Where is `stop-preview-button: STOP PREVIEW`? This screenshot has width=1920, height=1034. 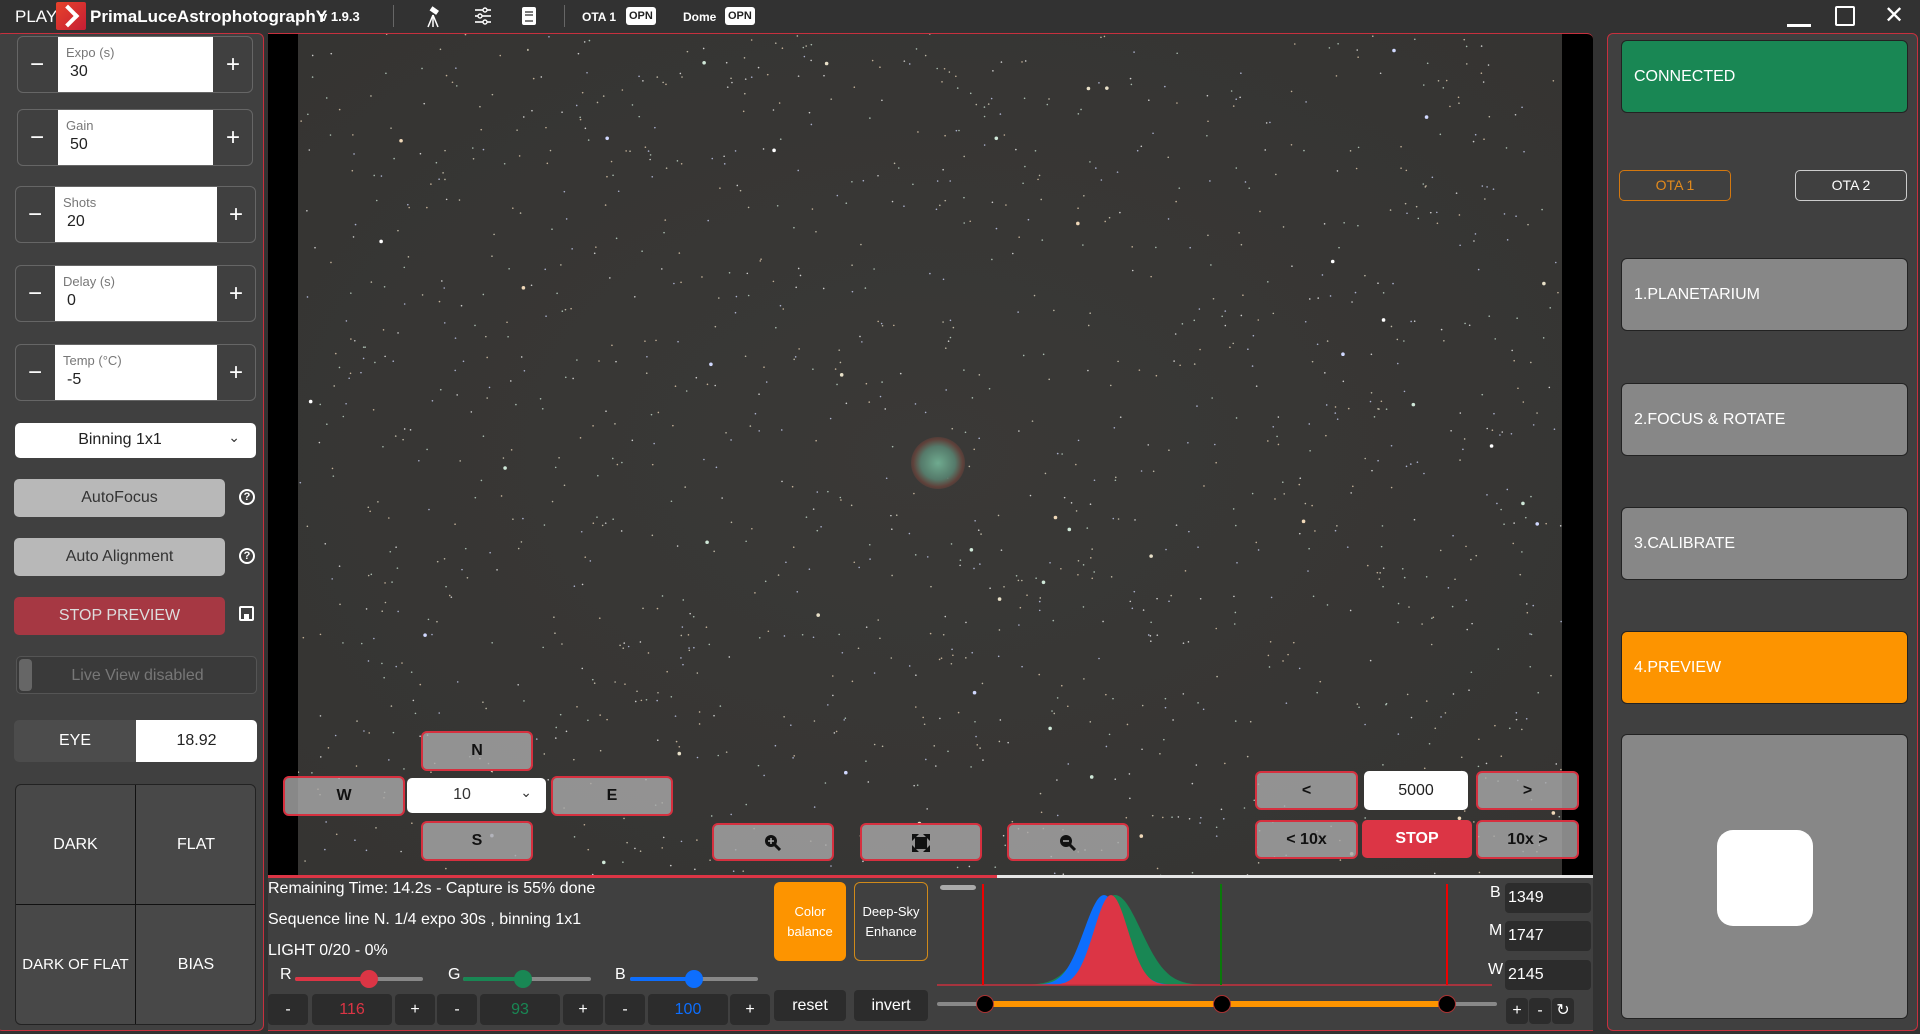 stop-preview-button: STOP PREVIEW is located at coordinates (119, 616).